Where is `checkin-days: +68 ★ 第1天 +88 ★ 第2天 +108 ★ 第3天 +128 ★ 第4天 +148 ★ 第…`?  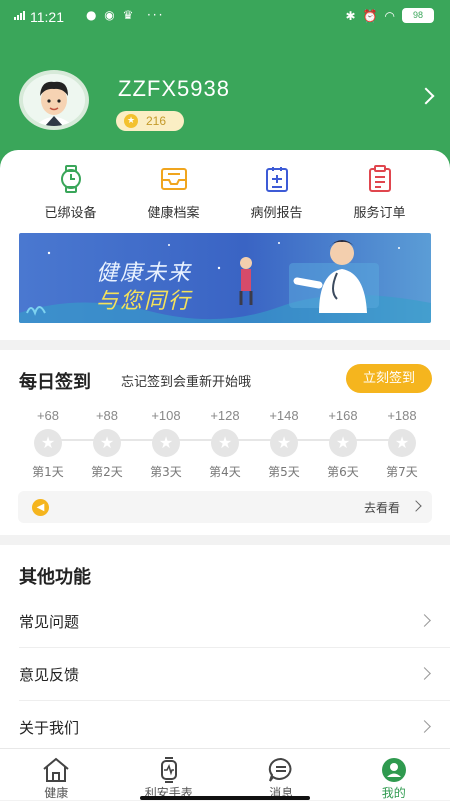 checkin-days: +68 ★ 第1天 +88 ★ 第2天 +108 ★ 第3天 +128 ★ 第4天 +148 ★ 第… is located at coordinates (225, 443).